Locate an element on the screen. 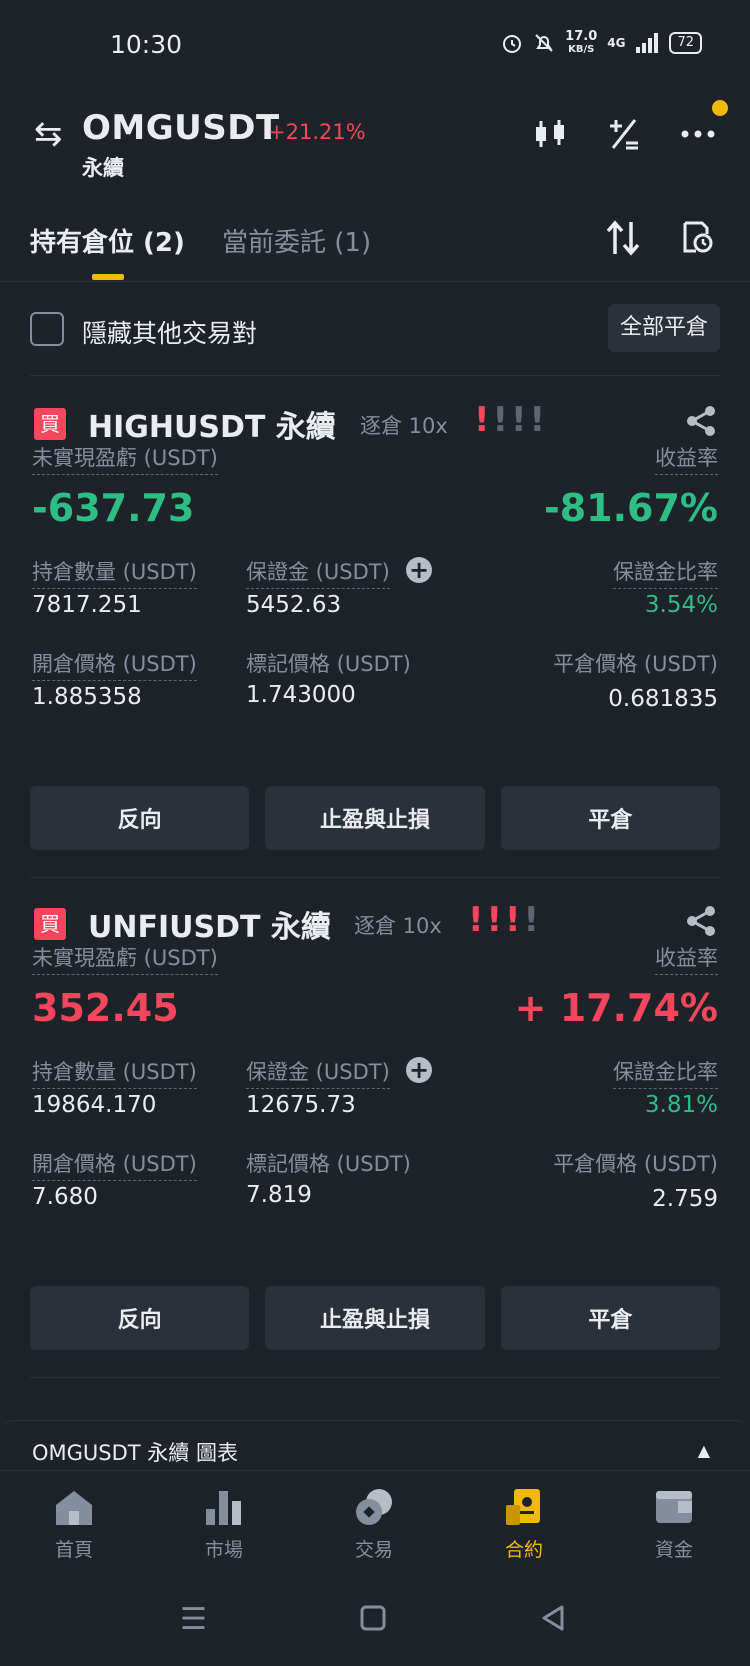 The width and height of the screenshot is (750, 1666). speed-value: 17.0 is located at coordinates (581, 36).